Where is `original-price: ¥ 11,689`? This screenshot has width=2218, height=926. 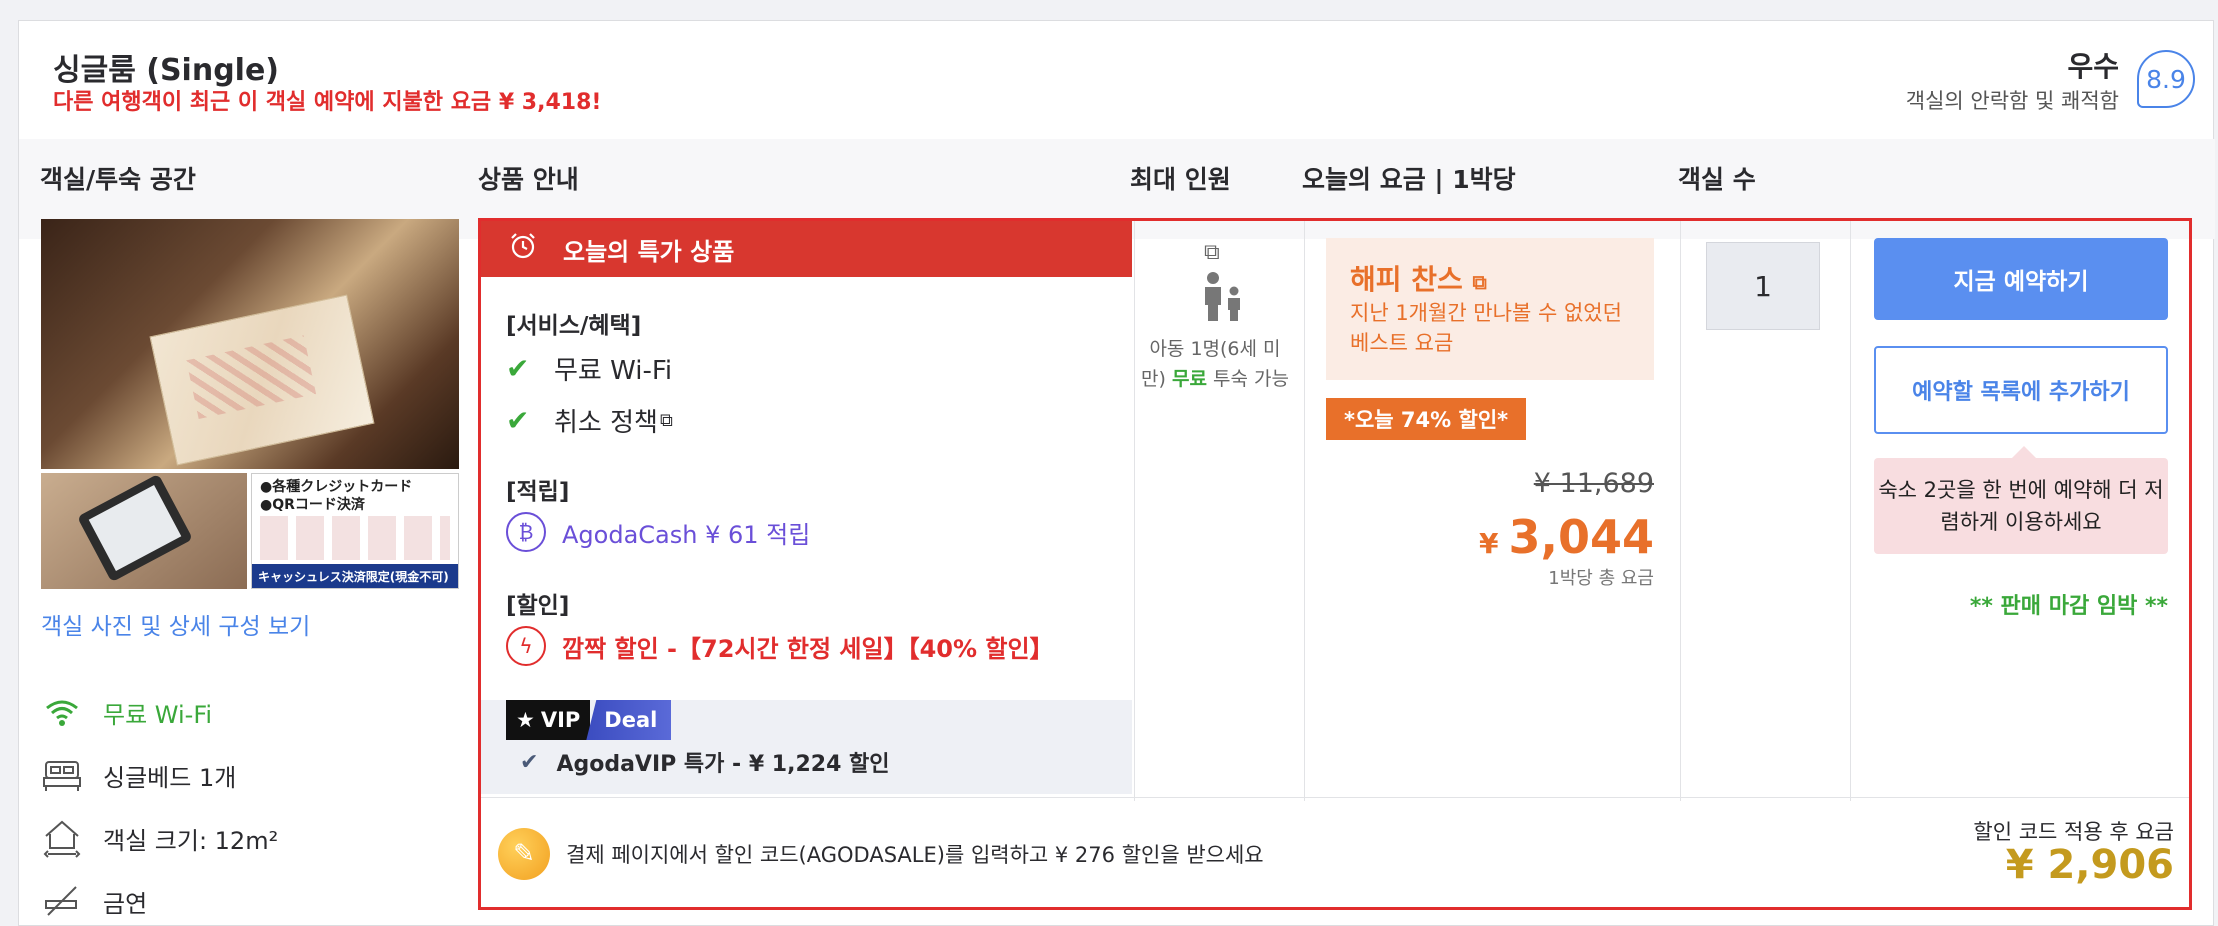 original-price: ¥ 11,689 is located at coordinates (1593, 483).